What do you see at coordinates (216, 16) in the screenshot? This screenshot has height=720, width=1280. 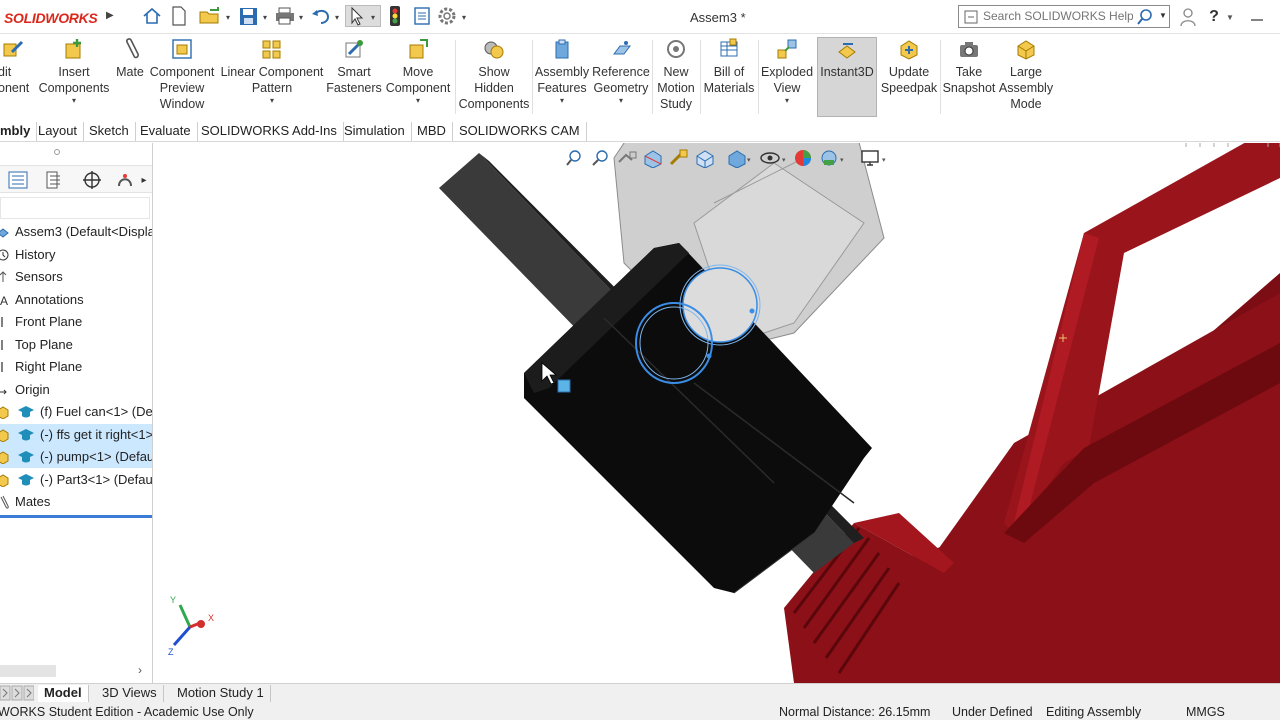 I see `open-document-icon: ▾` at bounding box center [216, 16].